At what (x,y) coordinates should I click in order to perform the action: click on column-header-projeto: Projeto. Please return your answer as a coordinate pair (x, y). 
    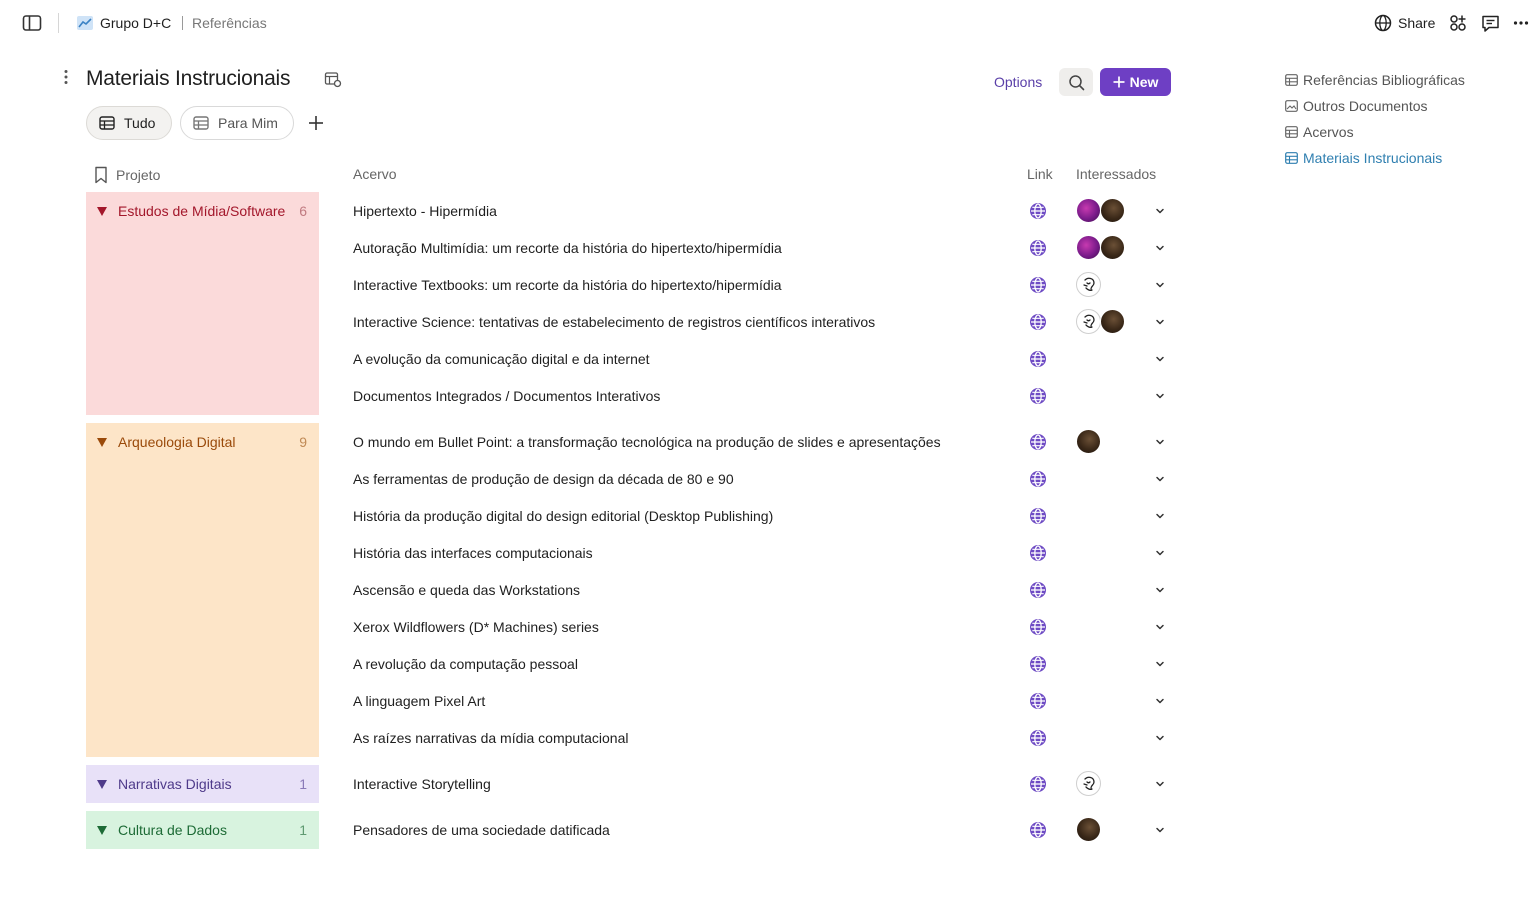
    Looking at the image, I should click on (127, 175).